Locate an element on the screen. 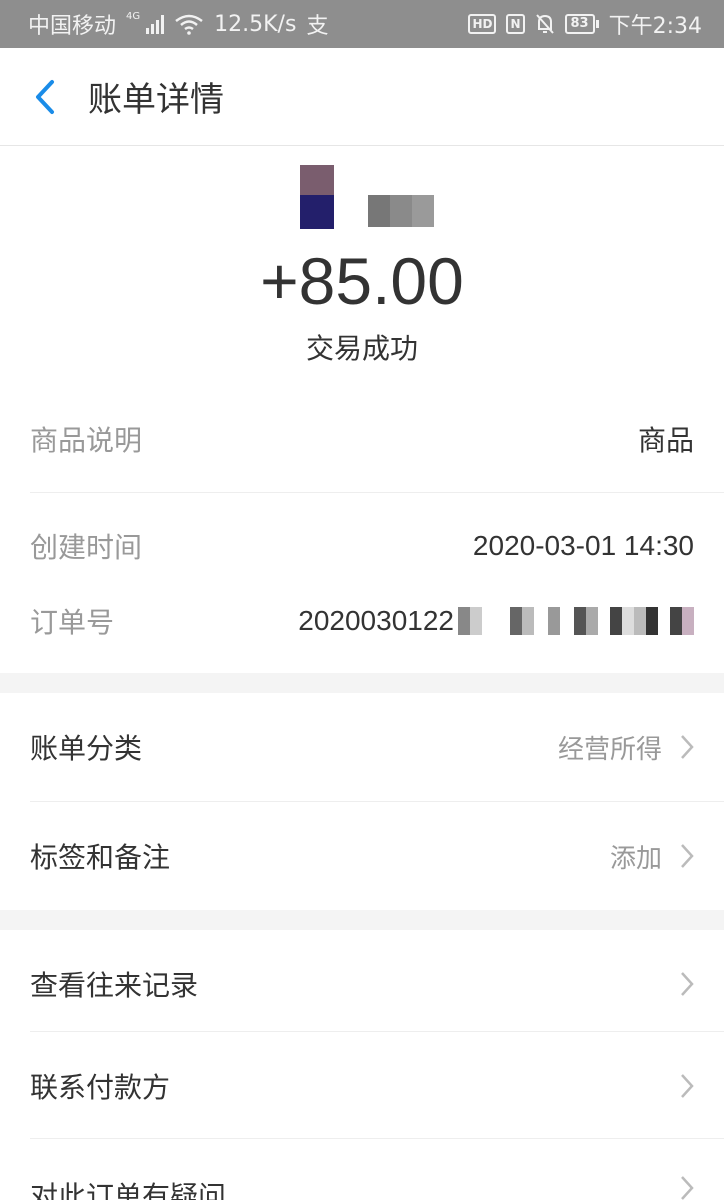 The height and width of the screenshot is (1200, 724). payer-name-mosaic is located at coordinates (401, 211).